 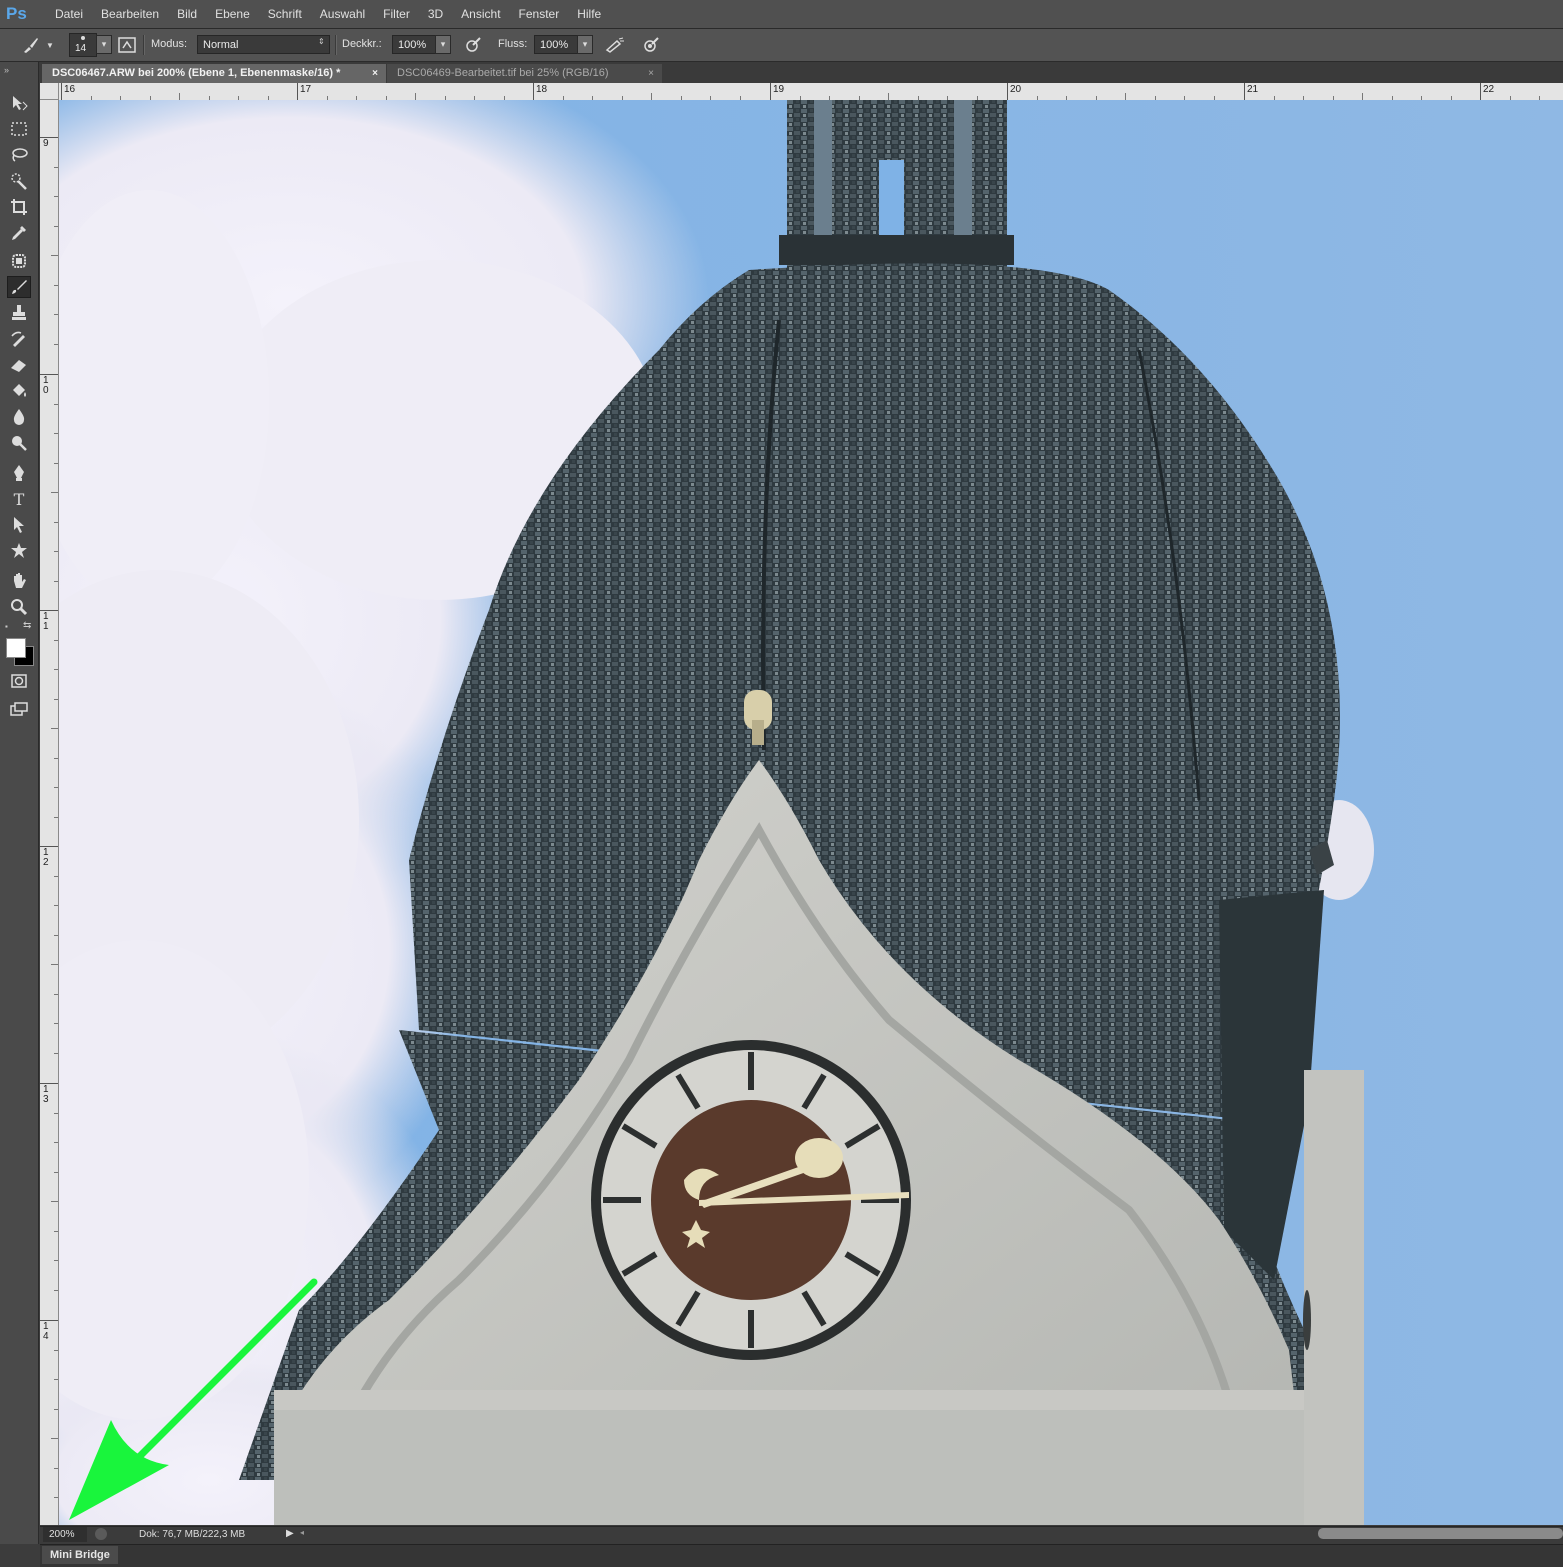 What do you see at coordinates (187, 14) in the screenshot?
I see `menu-bild: Bild` at bounding box center [187, 14].